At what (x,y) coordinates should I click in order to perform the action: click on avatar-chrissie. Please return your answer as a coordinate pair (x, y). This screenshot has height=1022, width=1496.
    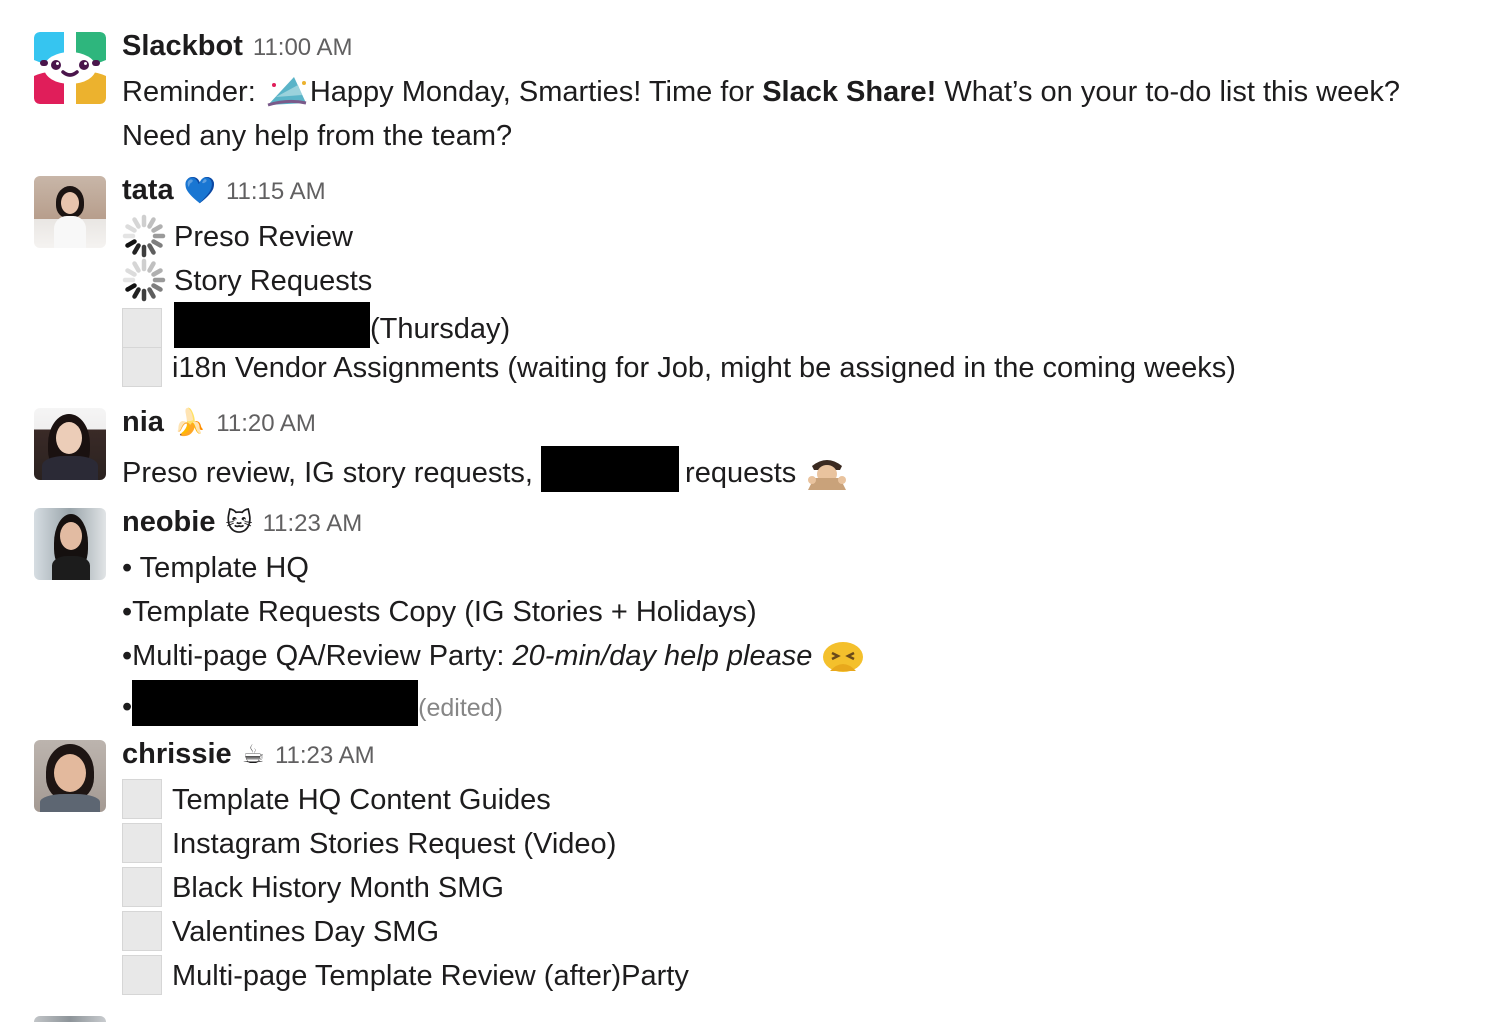
    Looking at the image, I should click on (70, 776).